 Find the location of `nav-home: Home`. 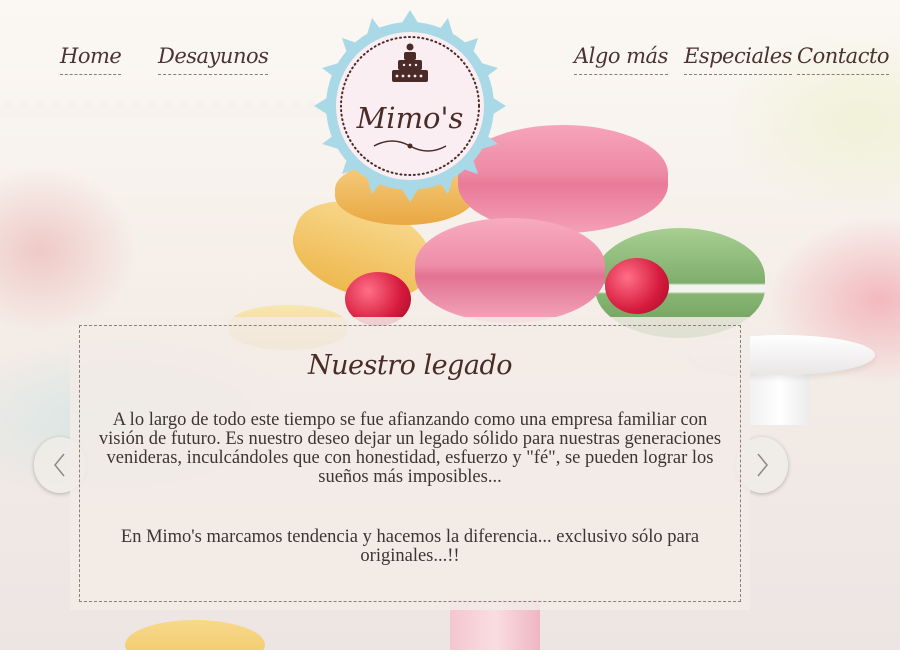

nav-home: Home is located at coordinates (91, 59).